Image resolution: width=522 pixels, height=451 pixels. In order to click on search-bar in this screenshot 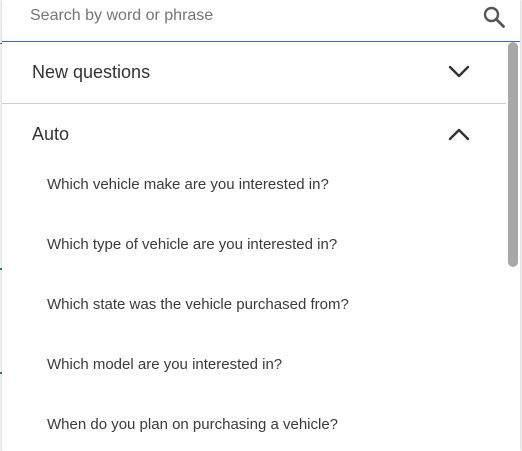, I will do `click(261, 21)`.